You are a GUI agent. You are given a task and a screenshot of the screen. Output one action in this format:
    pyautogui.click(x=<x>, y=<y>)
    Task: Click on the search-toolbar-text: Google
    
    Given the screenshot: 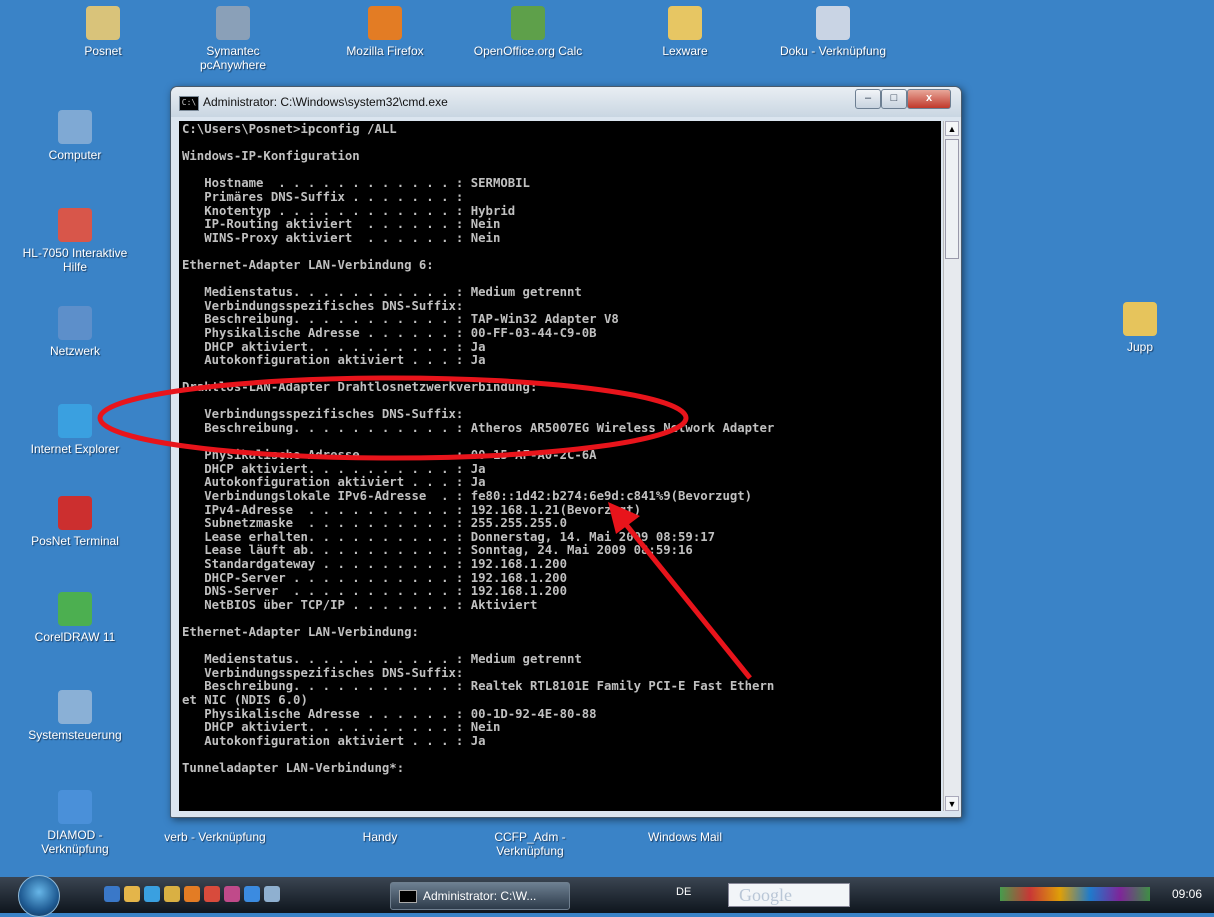 What is the action you would take?
    pyautogui.click(x=765, y=895)
    